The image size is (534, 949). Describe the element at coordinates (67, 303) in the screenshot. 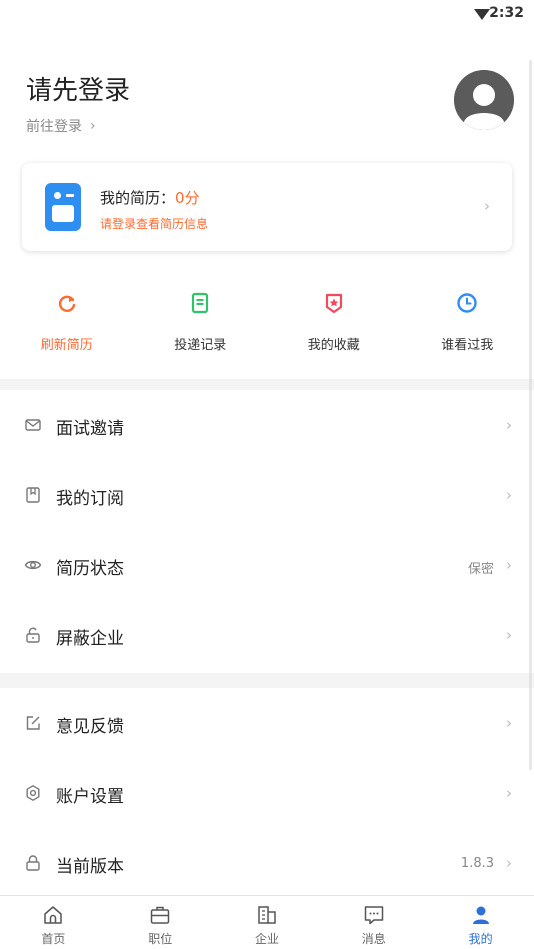

I see `refresh-icon` at that location.